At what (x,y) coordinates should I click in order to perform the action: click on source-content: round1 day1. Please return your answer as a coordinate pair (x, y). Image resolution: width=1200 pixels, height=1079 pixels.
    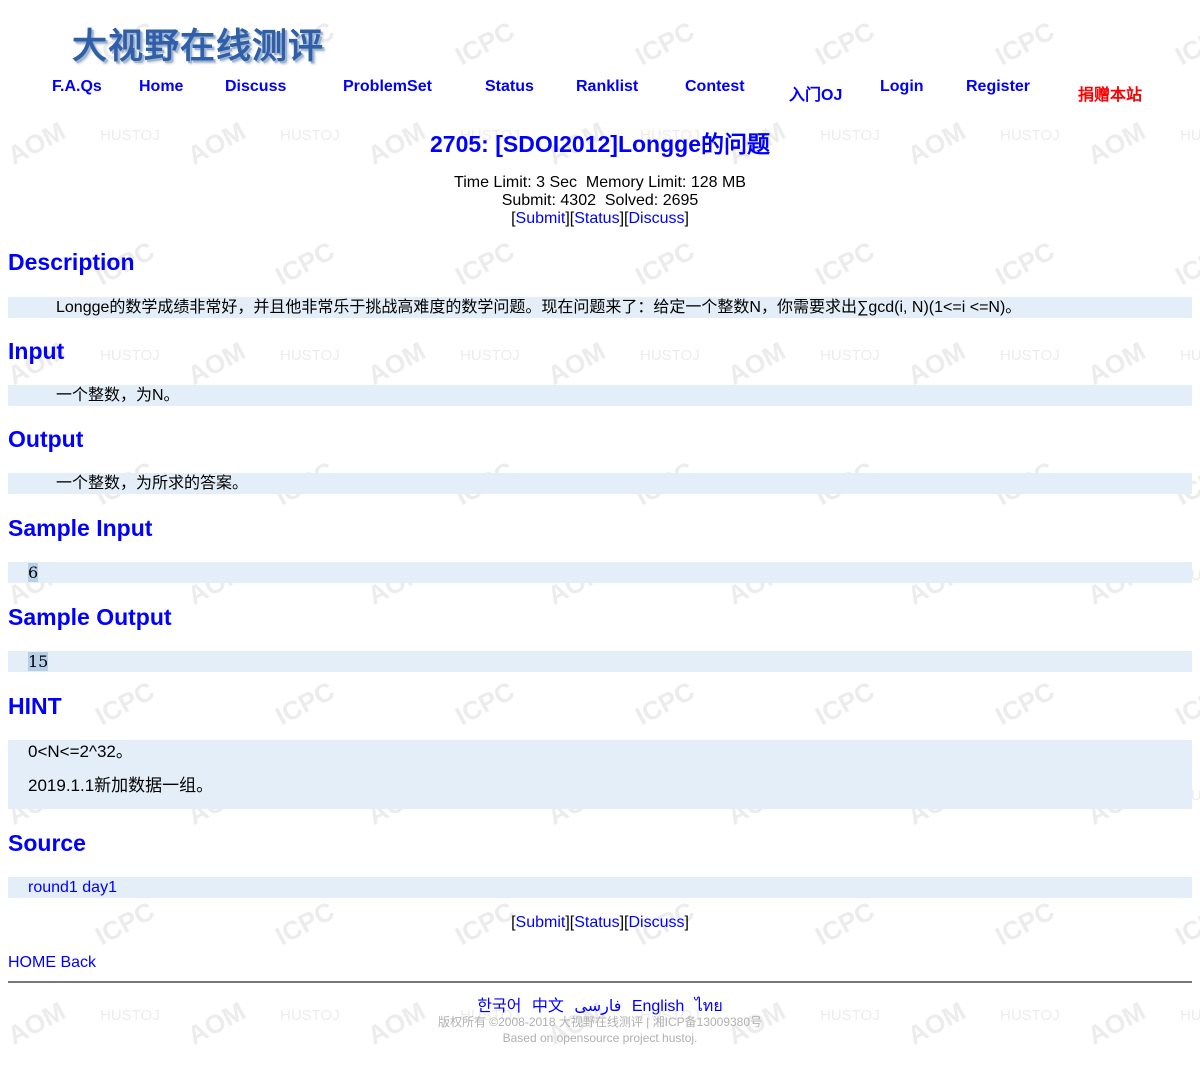
    Looking at the image, I should click on (600, 887).